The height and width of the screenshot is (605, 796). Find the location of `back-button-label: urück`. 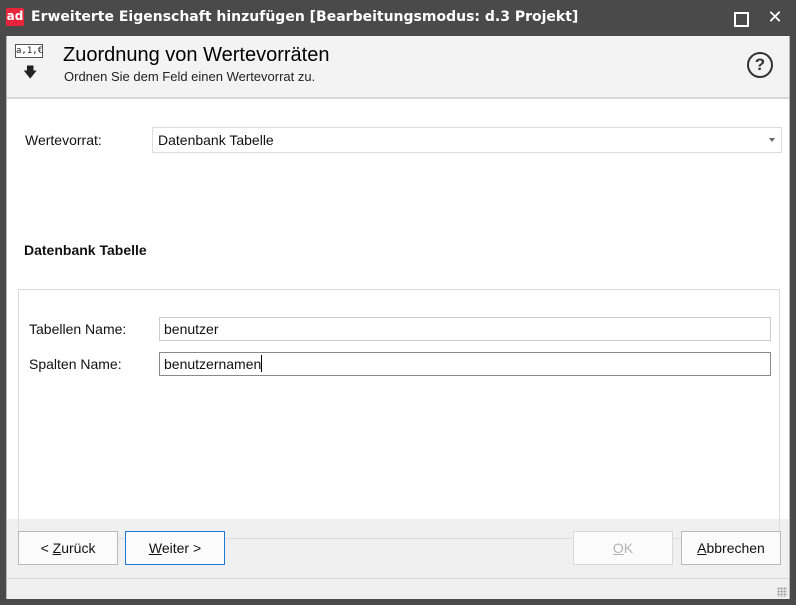

back-button-label: urück is located at coordinates (78, 548).